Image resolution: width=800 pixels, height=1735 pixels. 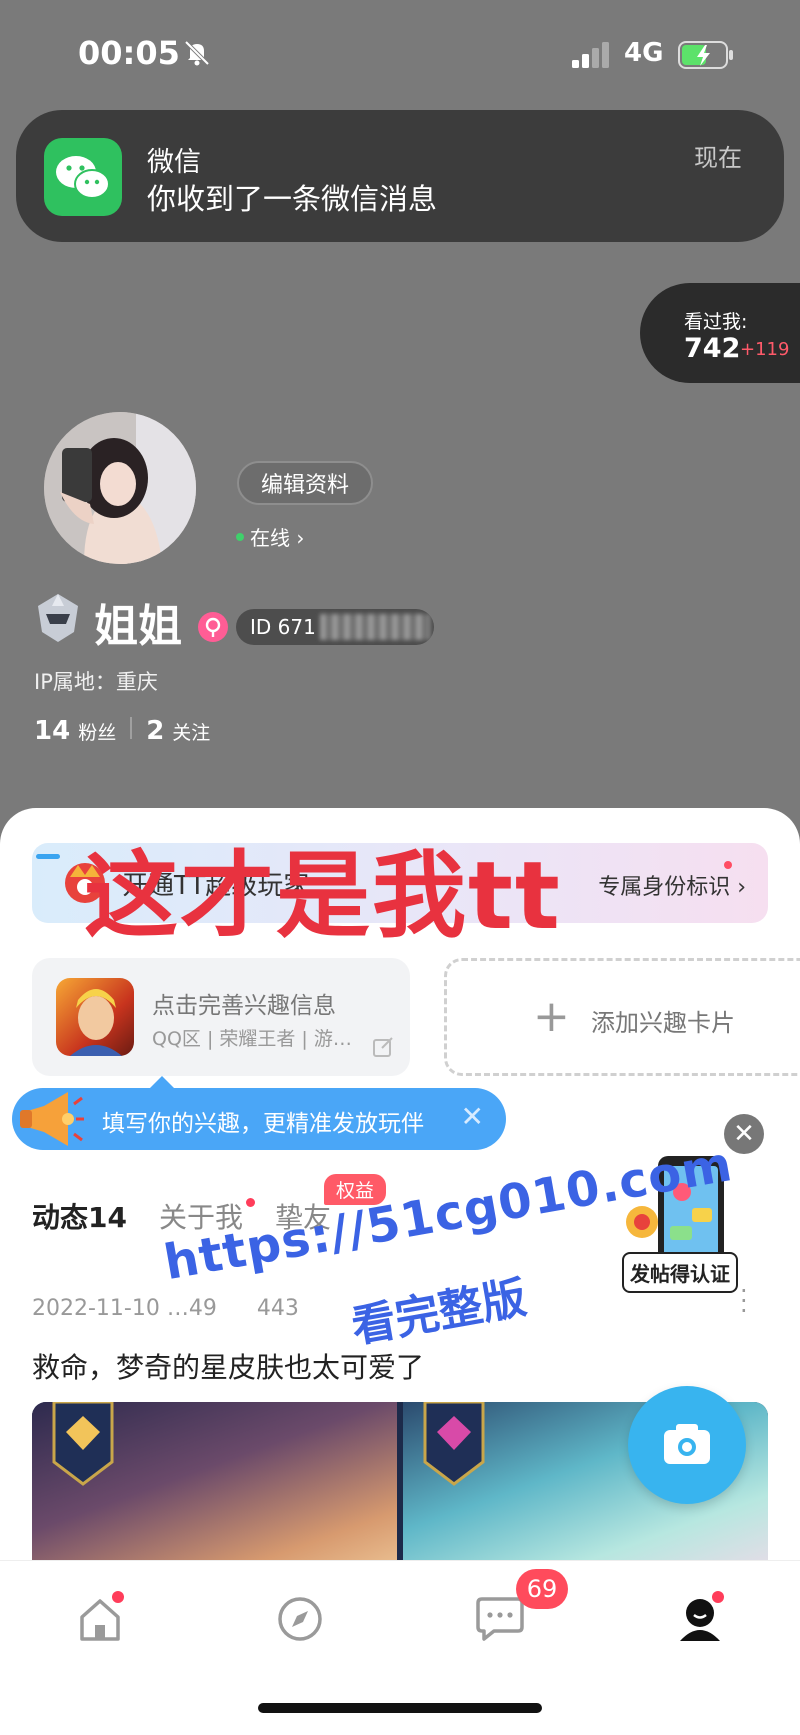 I want to click on status-bar: 00:05 4G, so click(x=400, y=55).